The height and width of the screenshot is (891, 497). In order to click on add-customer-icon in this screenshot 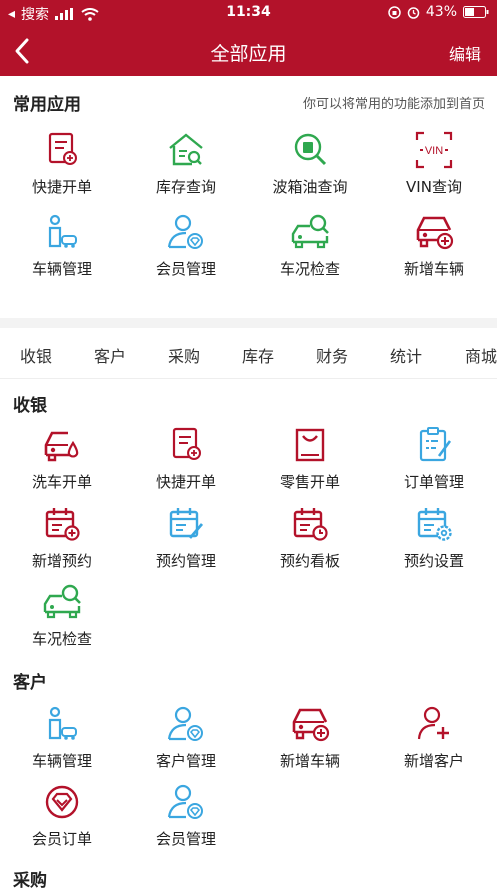, I will do `click(433, 723)`.